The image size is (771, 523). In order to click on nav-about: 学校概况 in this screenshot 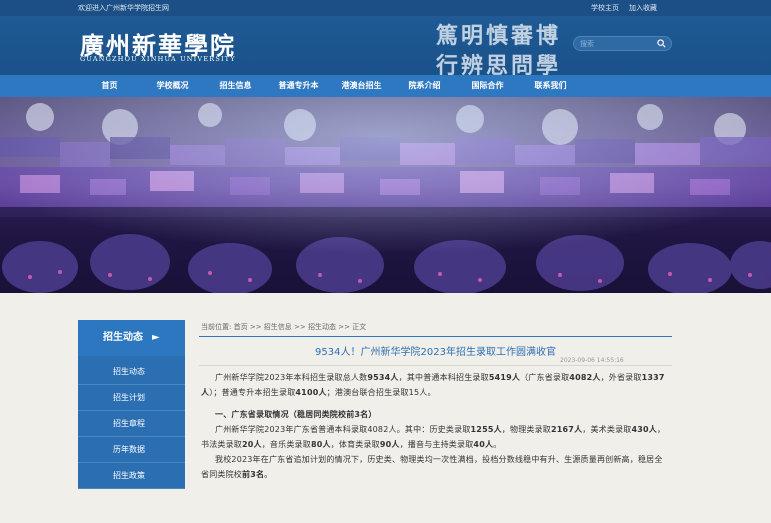, I will do `click(172, 86)`.